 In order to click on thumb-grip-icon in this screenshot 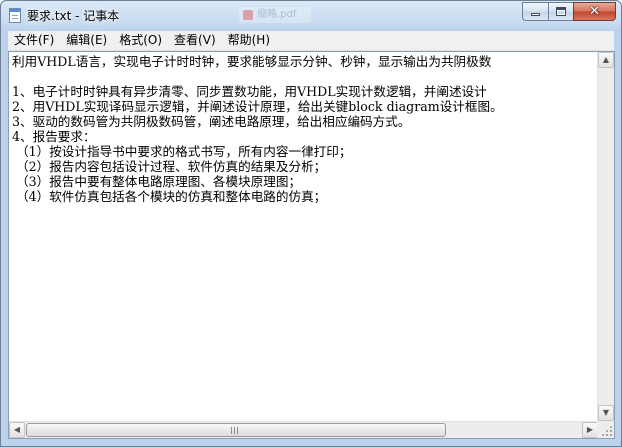, I will do `click(235, 430)`.